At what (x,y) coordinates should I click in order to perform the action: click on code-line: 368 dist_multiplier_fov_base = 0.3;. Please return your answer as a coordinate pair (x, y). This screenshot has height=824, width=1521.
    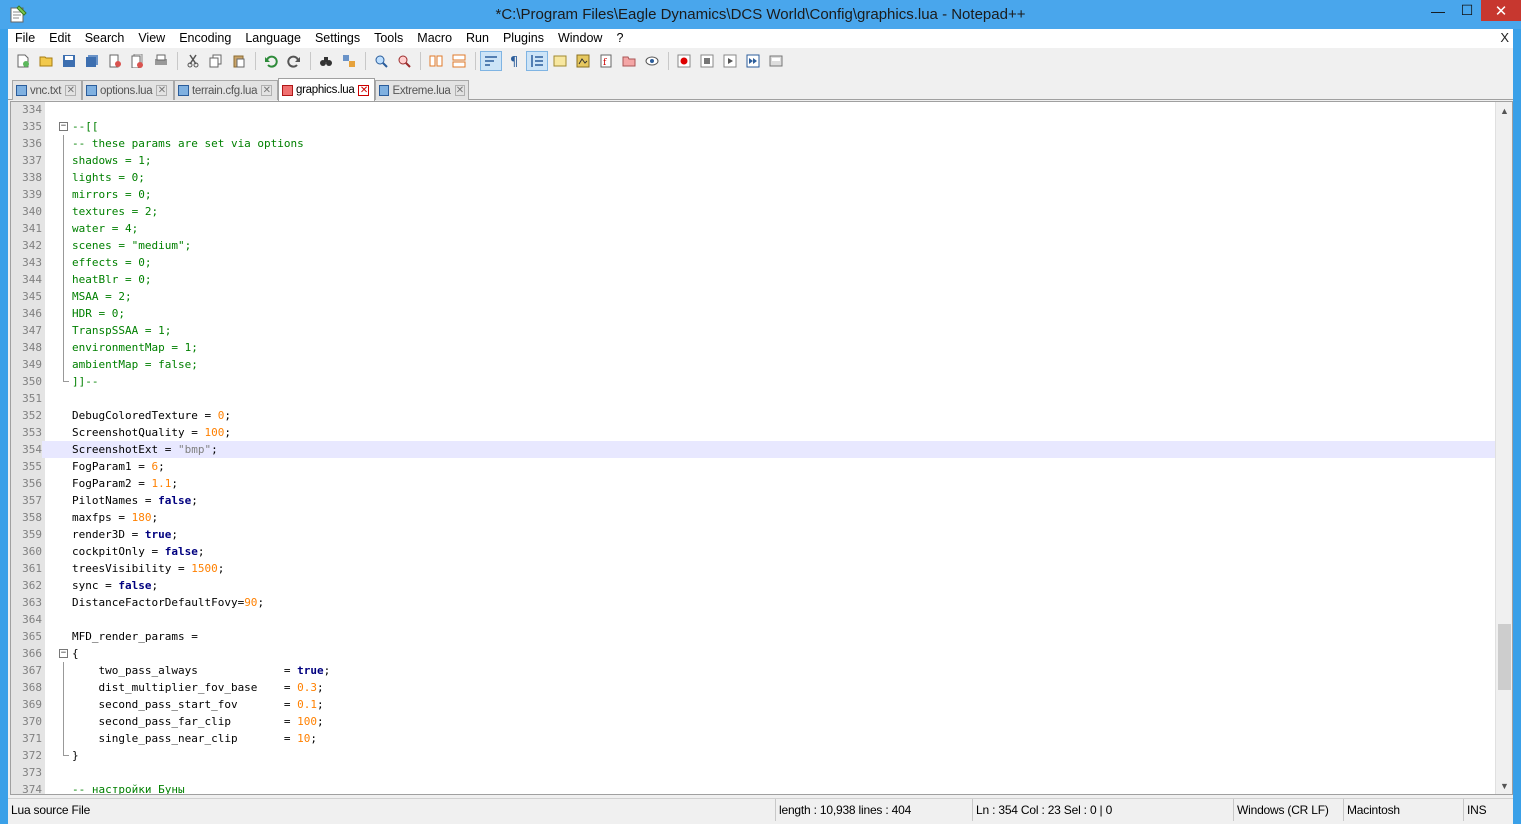
    Looking at the image, I should click on (753, 687).